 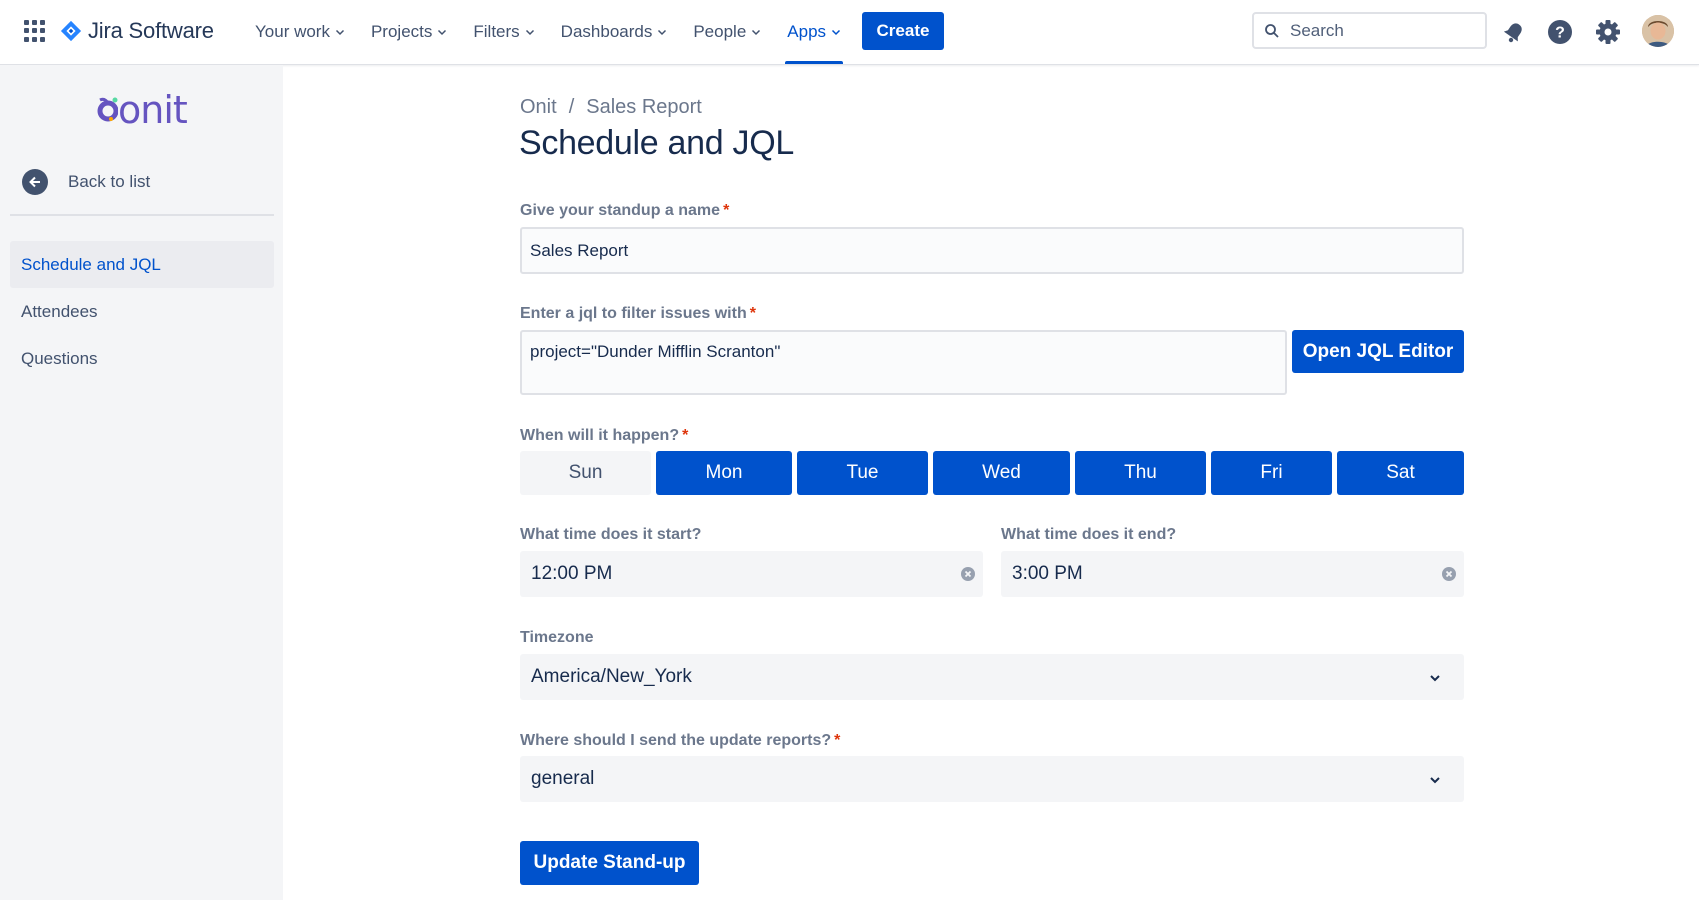 What do you see at coordinates (751, 574) in the screenshot?
I see `start-time-picker: 12:00 PM` at bounding box center [751, 574].